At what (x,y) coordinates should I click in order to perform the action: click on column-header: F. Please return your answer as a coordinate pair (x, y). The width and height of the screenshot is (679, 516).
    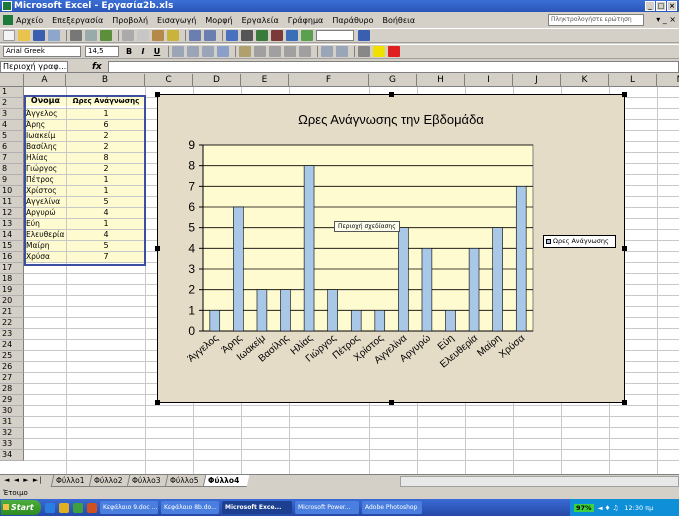
    Looking at the image, I should click on (329, 80).